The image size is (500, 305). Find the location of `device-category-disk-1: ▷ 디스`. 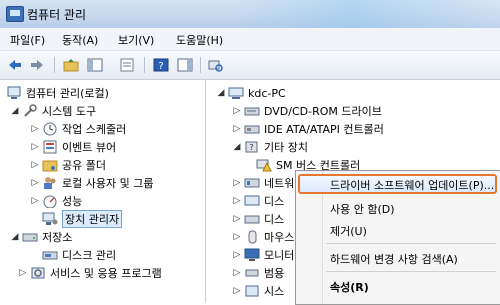

device-category-disk-1: ▷ 디스 is located at coordinates (258, 201).